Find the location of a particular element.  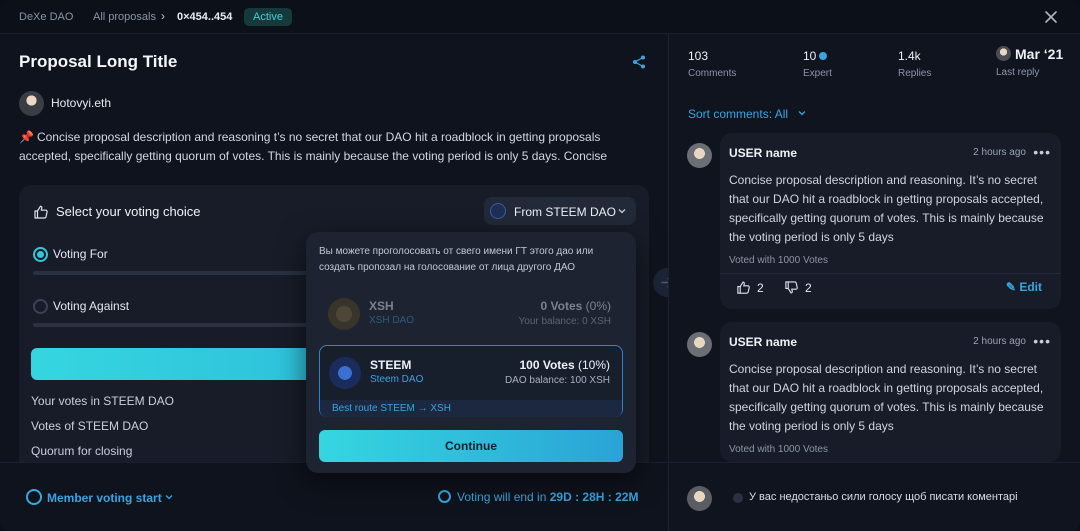

quorum-label: Quorum for closing is located at coordinates (82, 451).